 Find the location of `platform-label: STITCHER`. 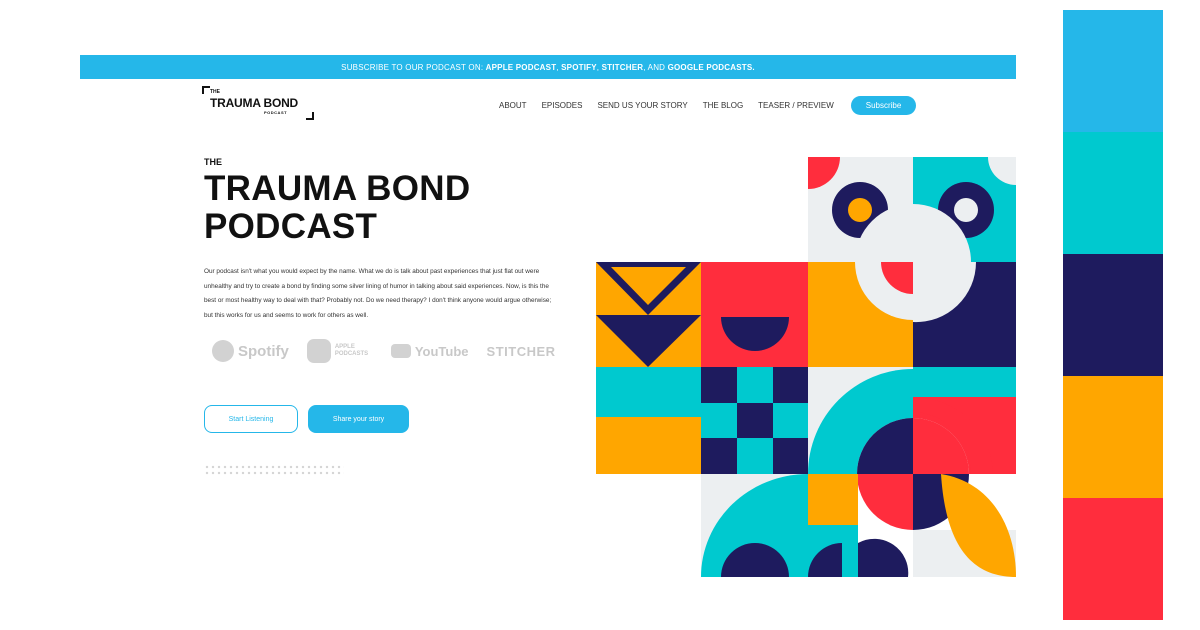

platform-label: STITCHER is located at coordinates (521, 351).